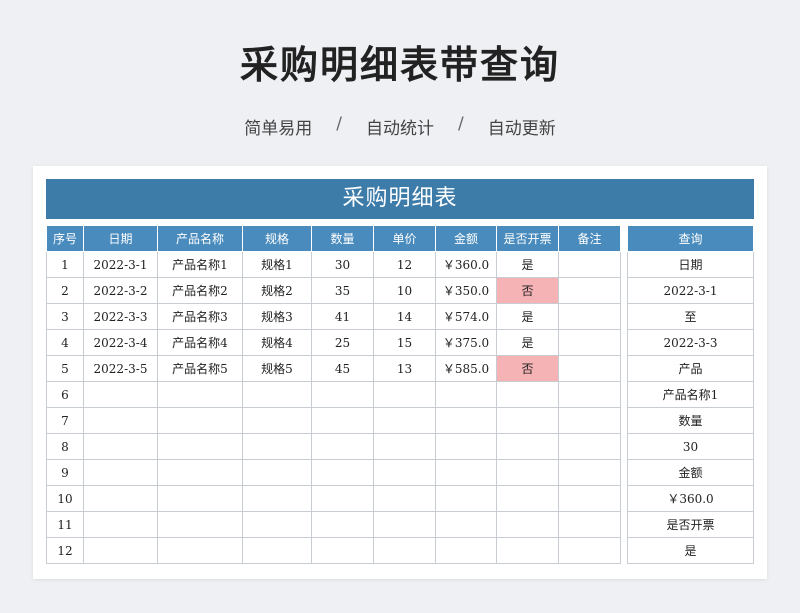 The width and height of the screenshot is (800, 613). I want to click on table-cell: 规格4, so click(277, 342).